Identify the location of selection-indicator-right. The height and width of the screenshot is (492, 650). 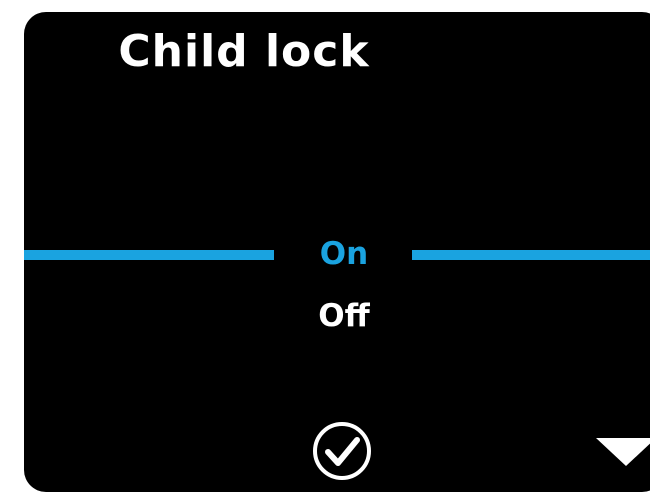
(531, 255).